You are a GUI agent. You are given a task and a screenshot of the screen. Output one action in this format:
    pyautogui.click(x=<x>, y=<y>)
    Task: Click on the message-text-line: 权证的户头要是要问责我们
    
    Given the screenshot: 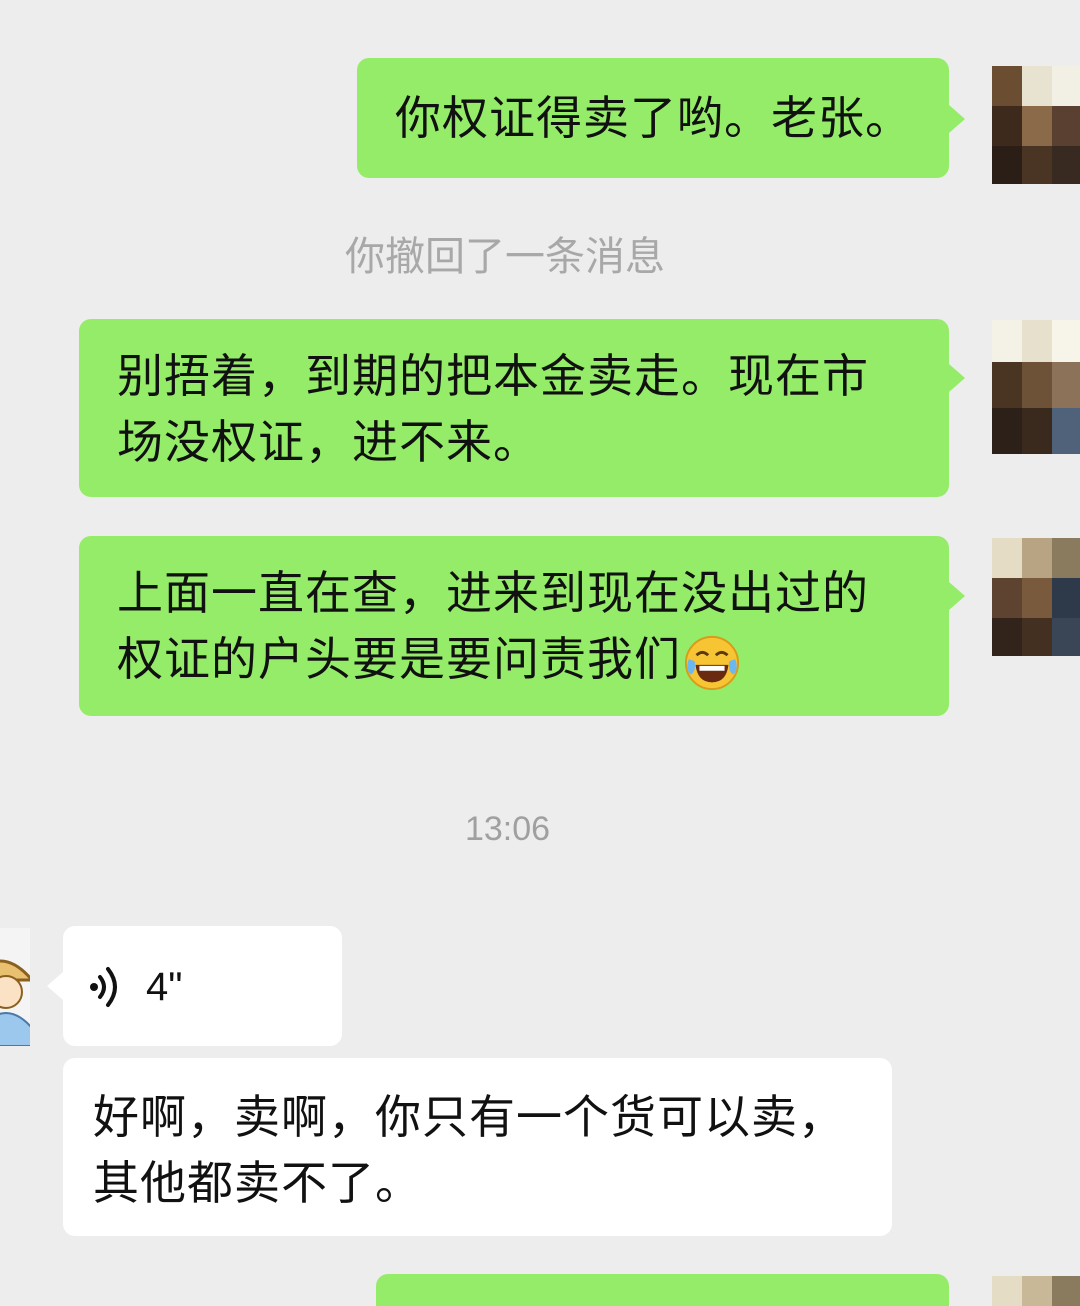 What is the action you would take?
    pyautogui.click(x=399, y=659)
    